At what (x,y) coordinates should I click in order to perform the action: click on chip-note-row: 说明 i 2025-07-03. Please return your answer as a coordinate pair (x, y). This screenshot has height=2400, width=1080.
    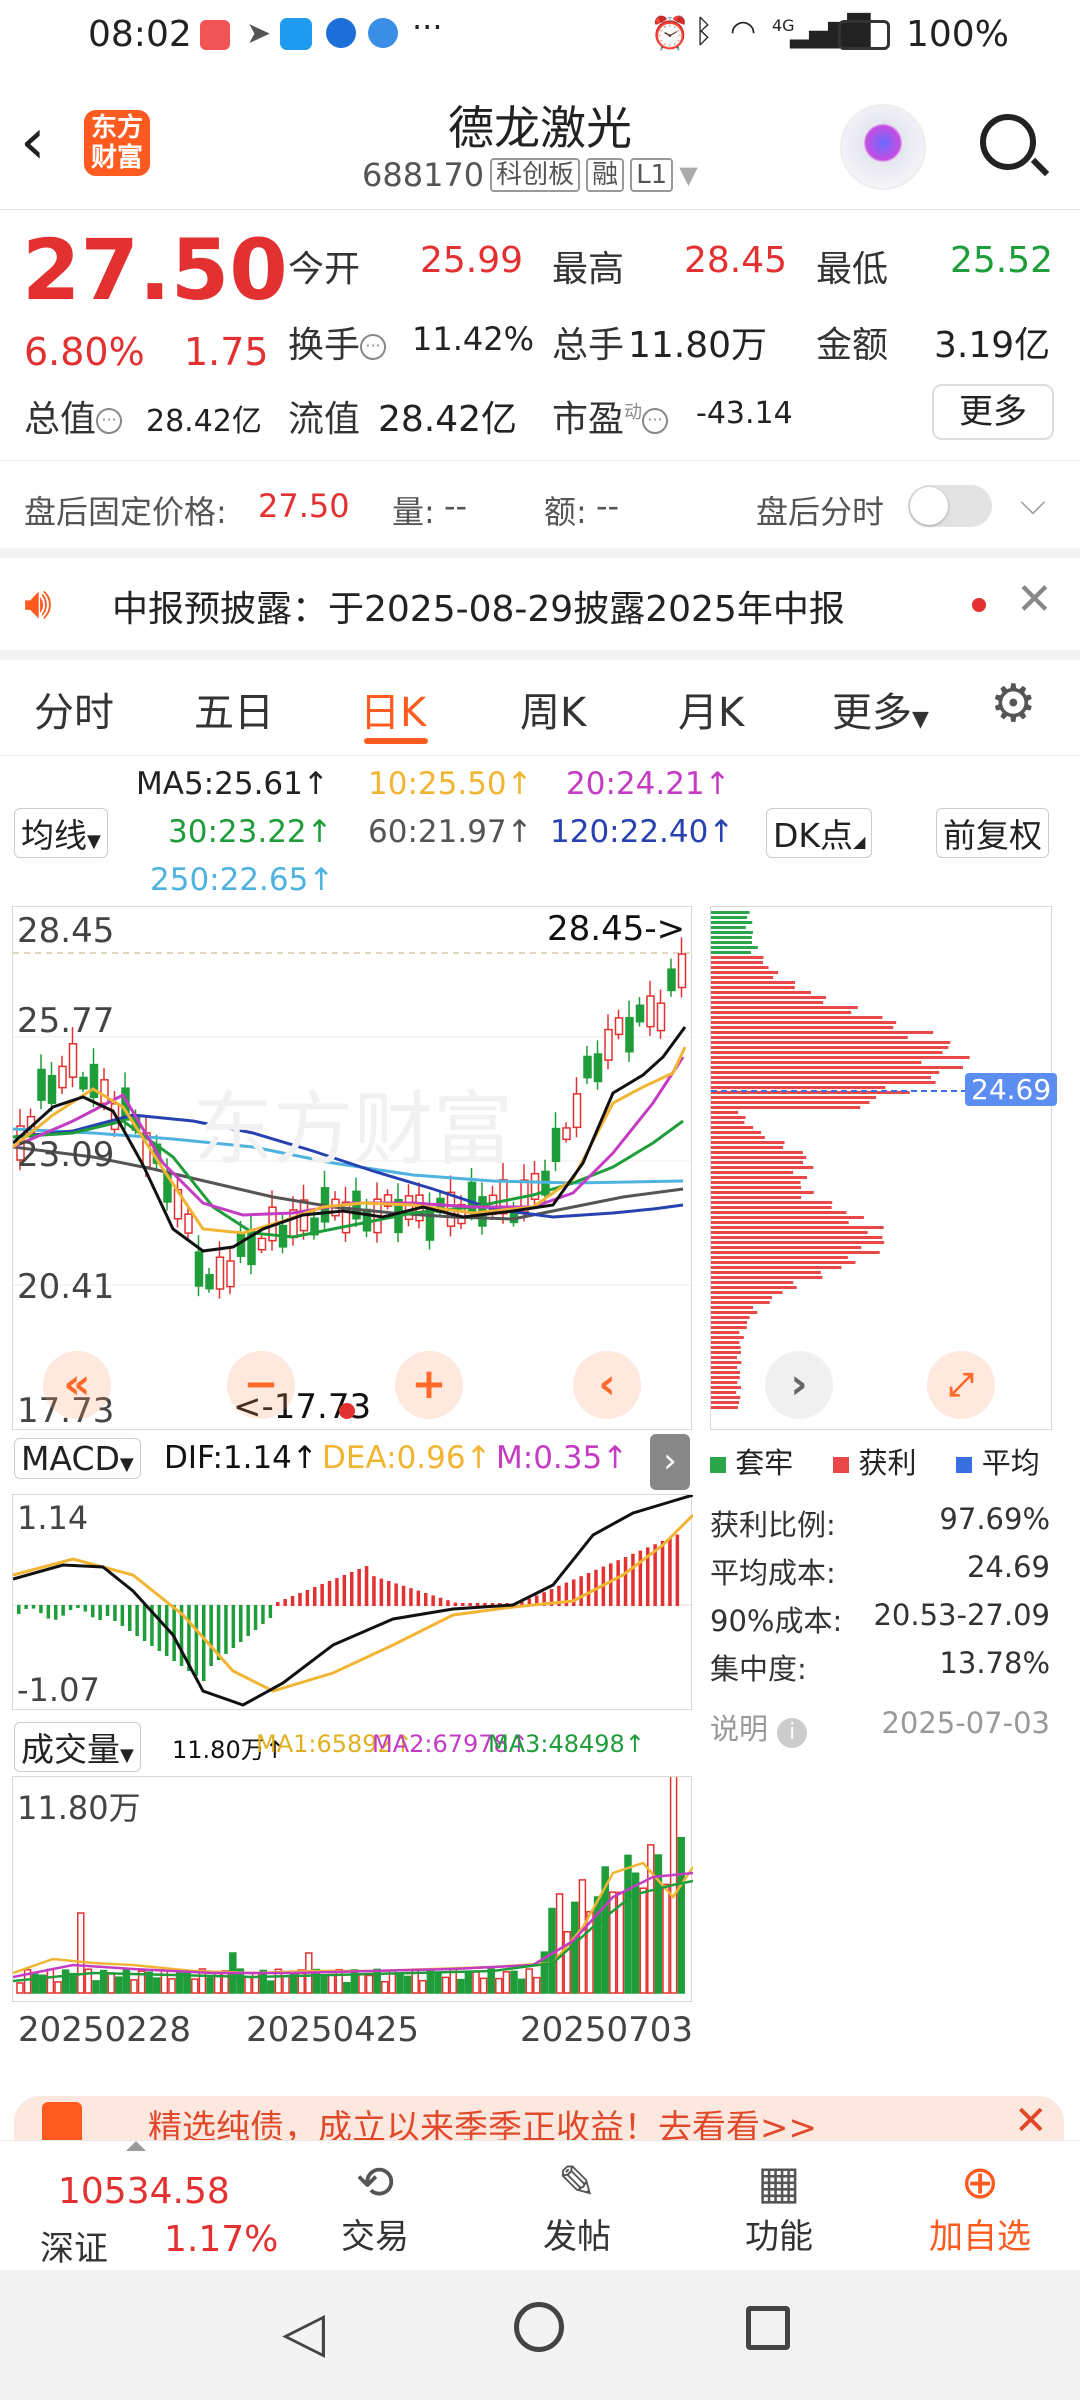
    Looking at the image, I should click on (880, 1727).